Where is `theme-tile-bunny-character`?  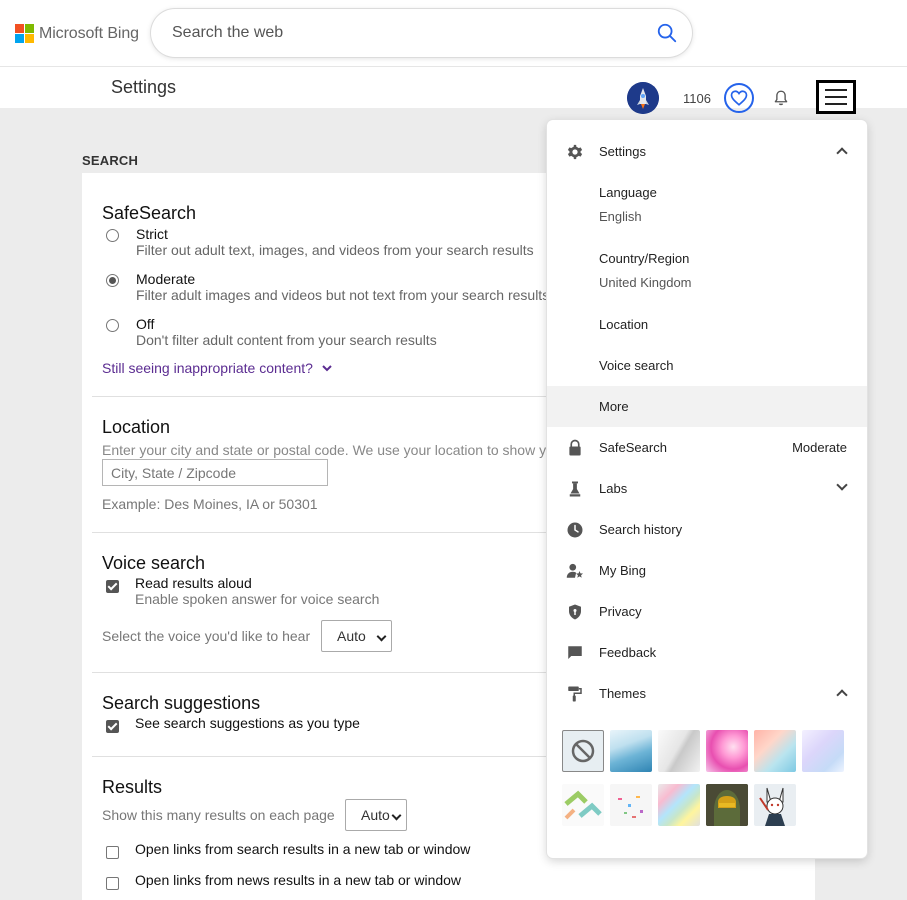 theme-tile-bunny-character is located at coordinates (775, 805).